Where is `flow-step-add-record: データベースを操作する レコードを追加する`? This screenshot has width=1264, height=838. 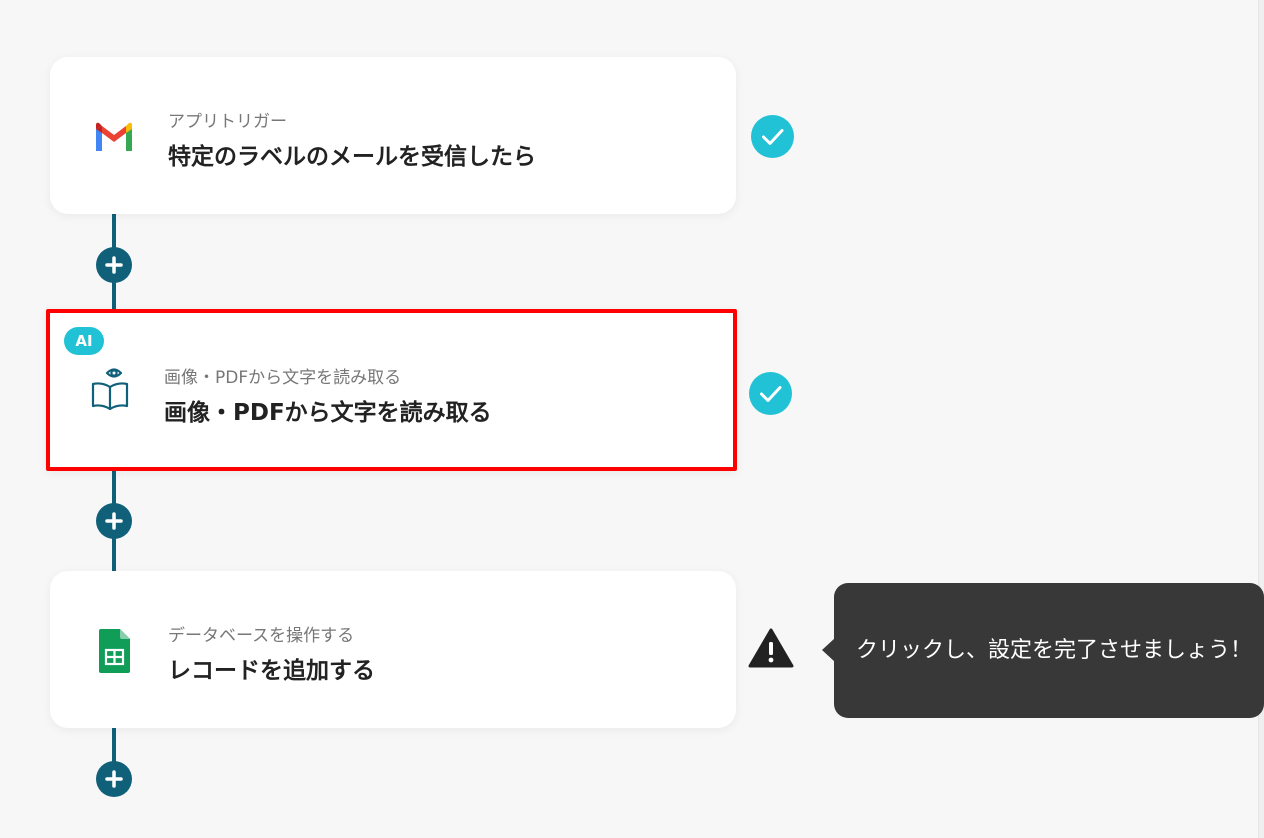
flow-step-add-record: データベースを操作する レコードを追加する is located at coordinates (393, 649).